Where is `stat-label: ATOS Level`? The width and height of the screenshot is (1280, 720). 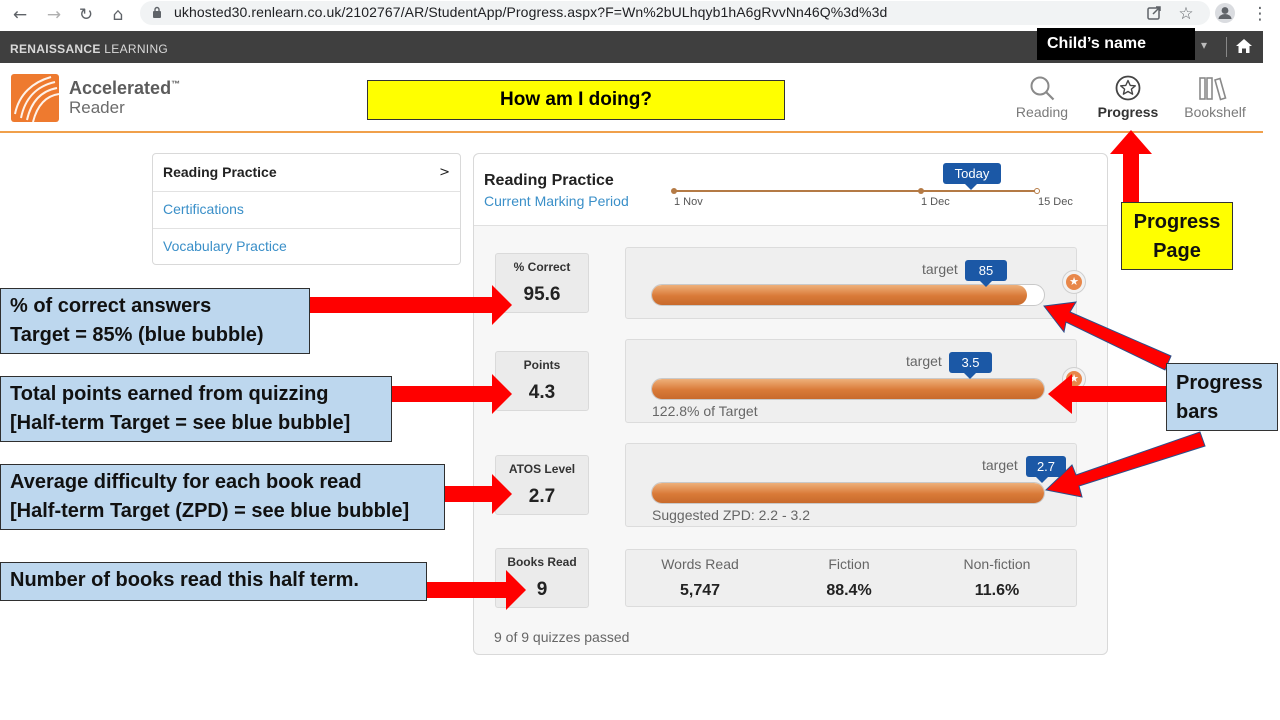 stat-label: ATOS Level is located at coordinates (542, 469).